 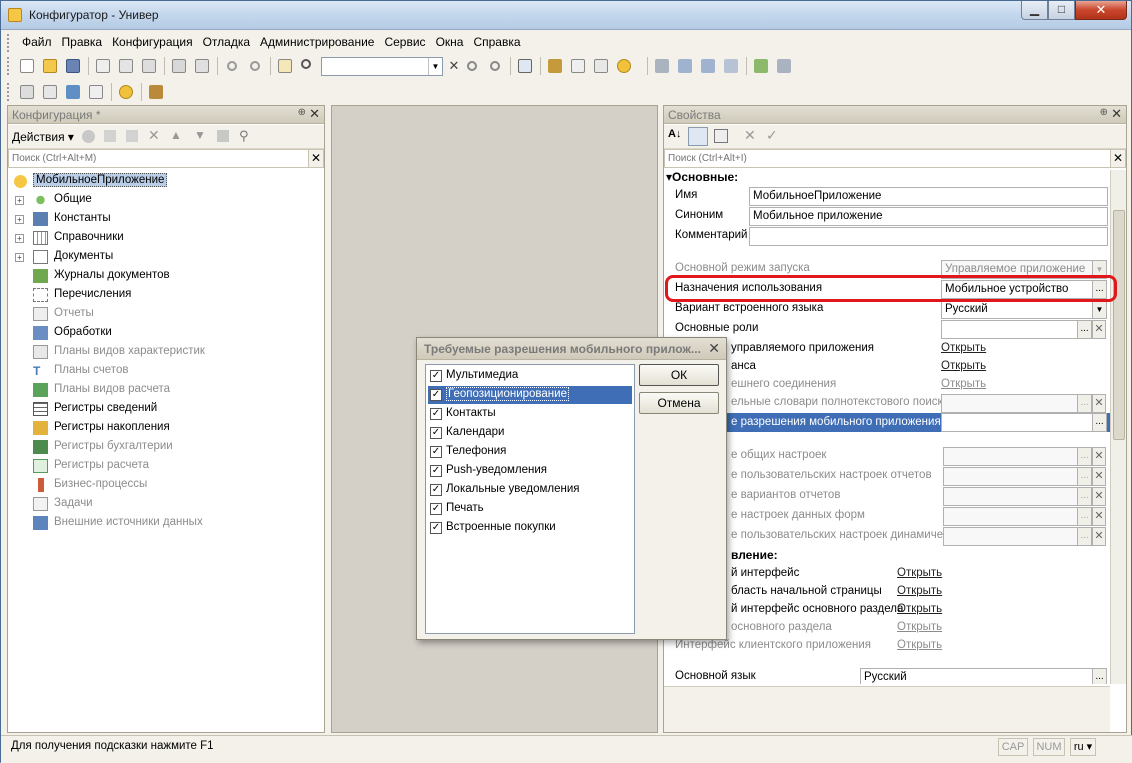 I want to click on menu-debug: Отладка, so click(x=226, y=42).